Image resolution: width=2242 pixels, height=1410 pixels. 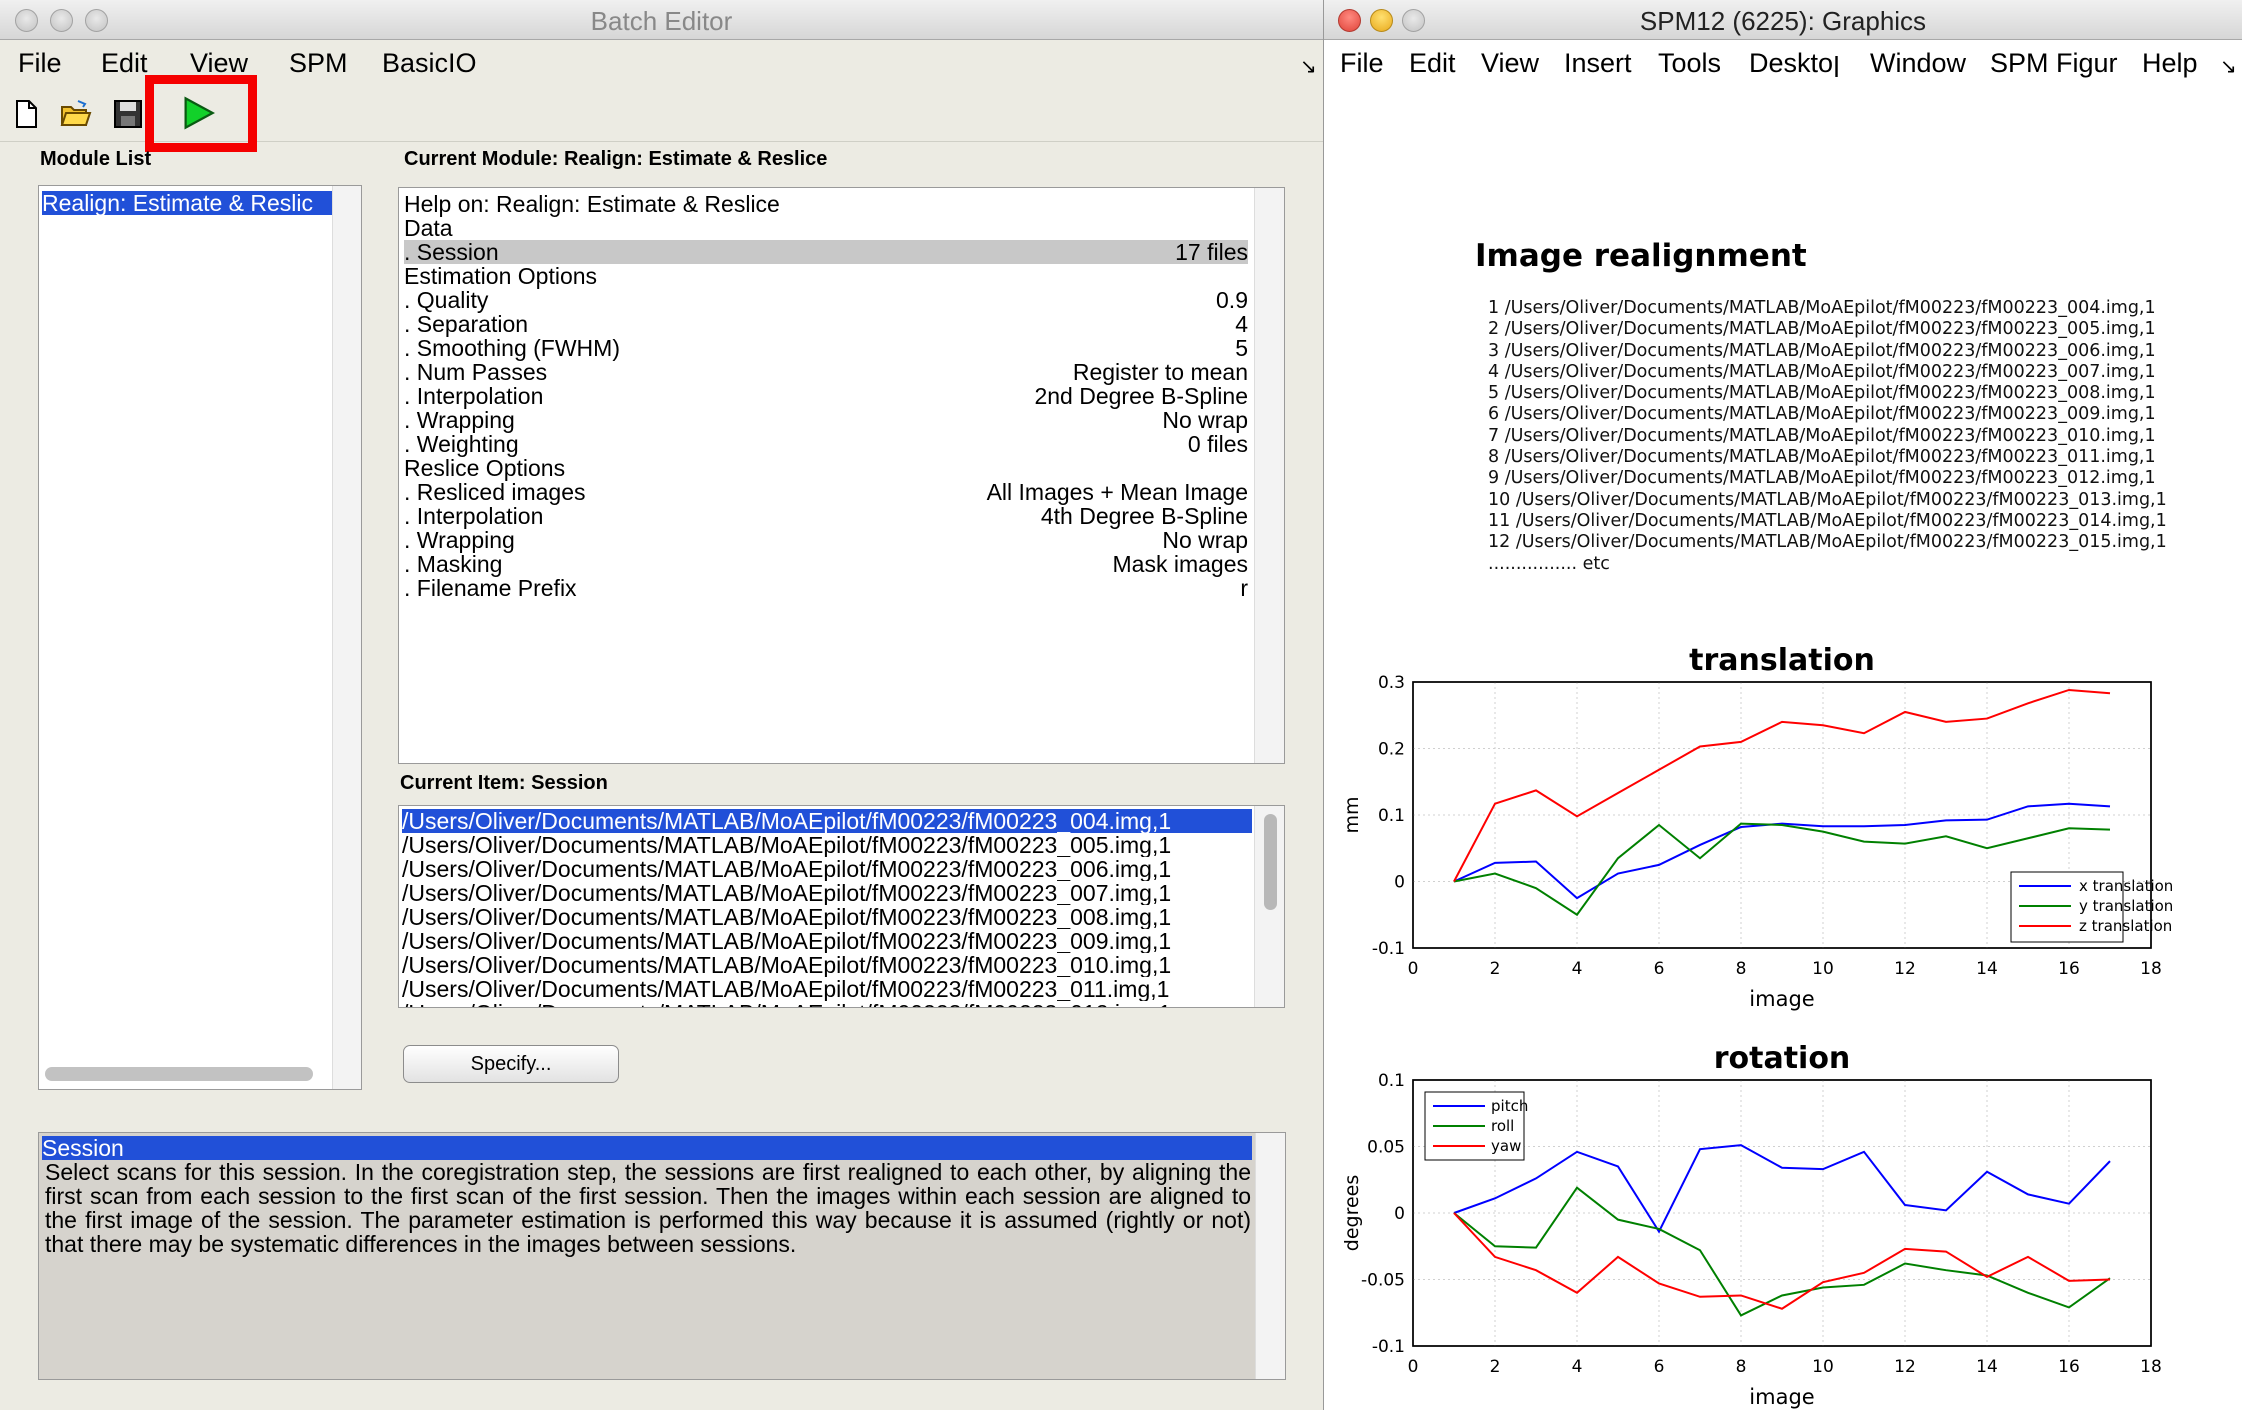 I want to click on setting-value: 4th Degree B-Spline, so click(x=1144, y=516).